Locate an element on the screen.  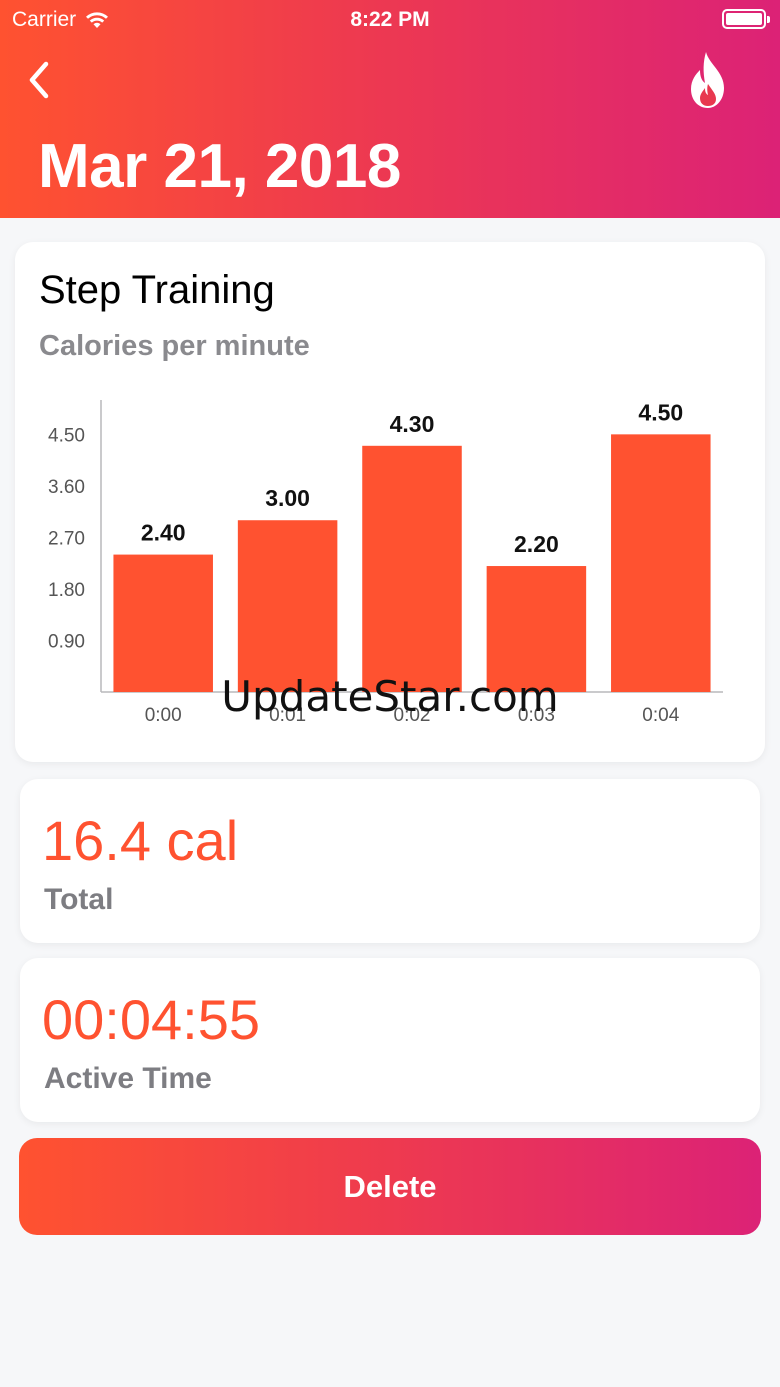
x-tick-label: 0:03 is located at coordinates (536, 715).